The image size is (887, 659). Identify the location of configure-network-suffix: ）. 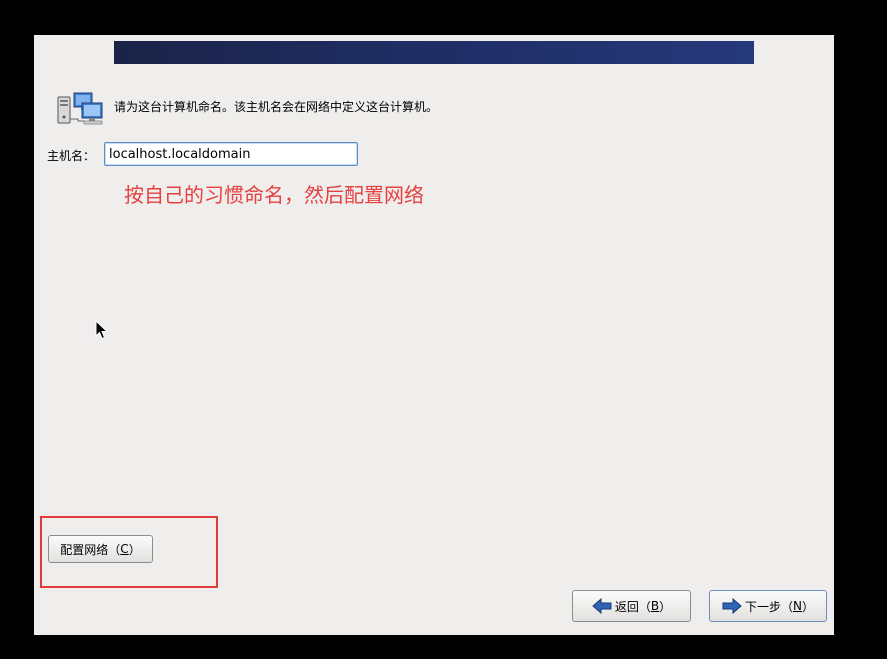
(134, 549).